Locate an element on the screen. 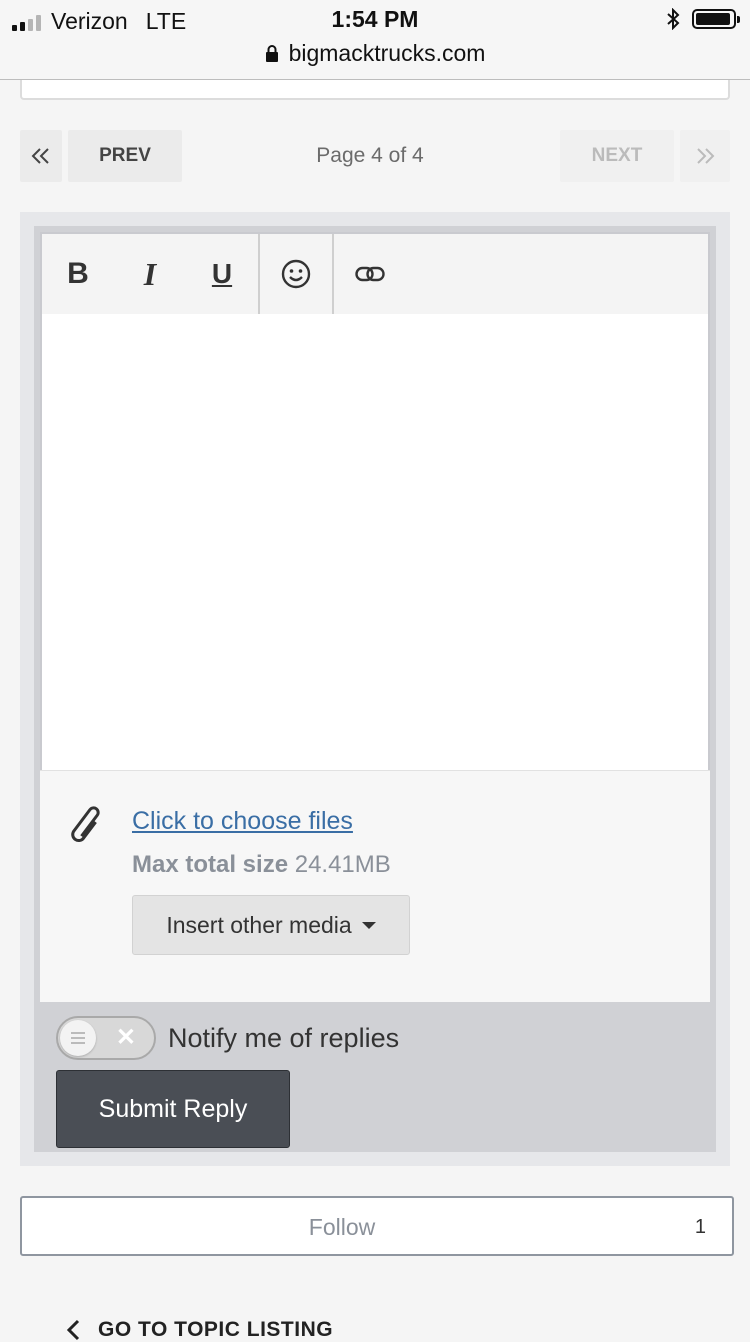 The height and width of the screenshot is (1342, 750). last-page-button is located at coordinates (705, 156).